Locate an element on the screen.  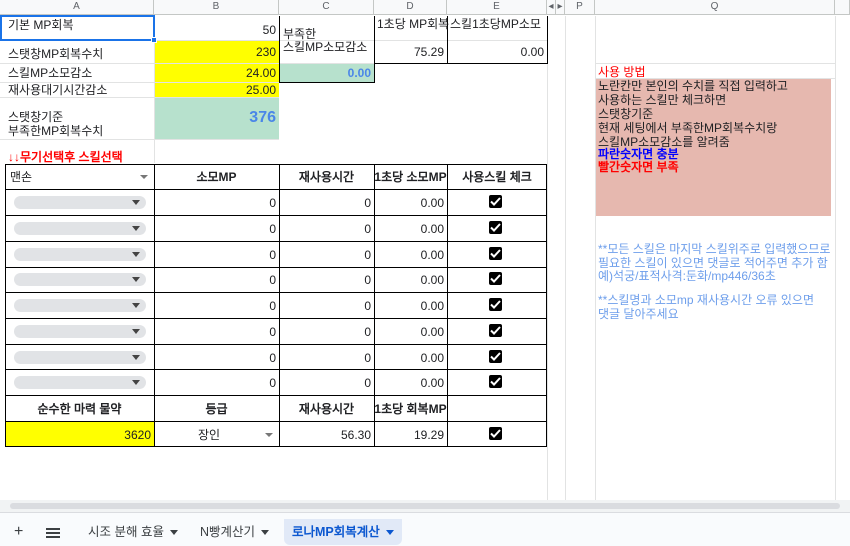
all-sheets-icon is located at coordinates (53, 532).